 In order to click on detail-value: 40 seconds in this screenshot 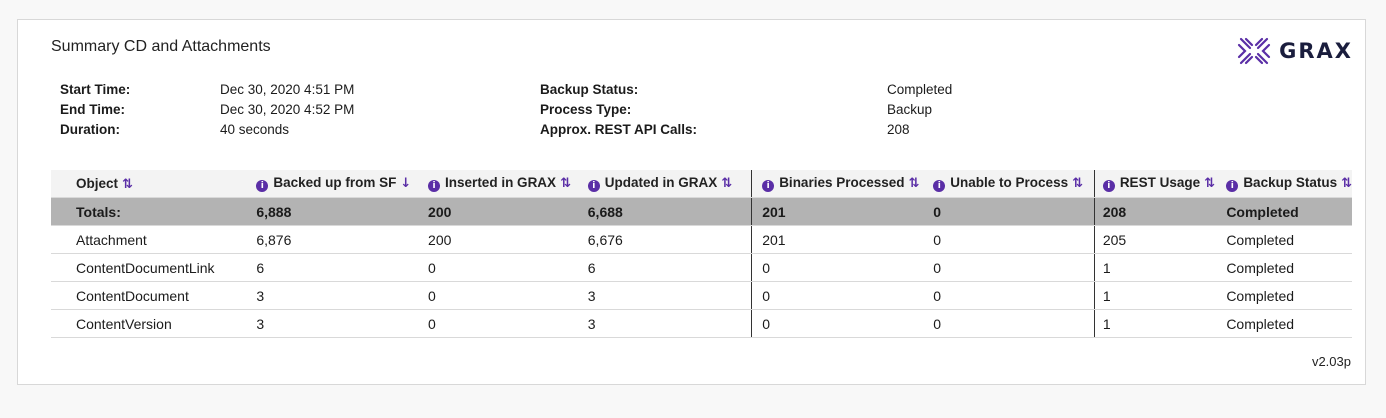, I will do `click(255, 129)`.